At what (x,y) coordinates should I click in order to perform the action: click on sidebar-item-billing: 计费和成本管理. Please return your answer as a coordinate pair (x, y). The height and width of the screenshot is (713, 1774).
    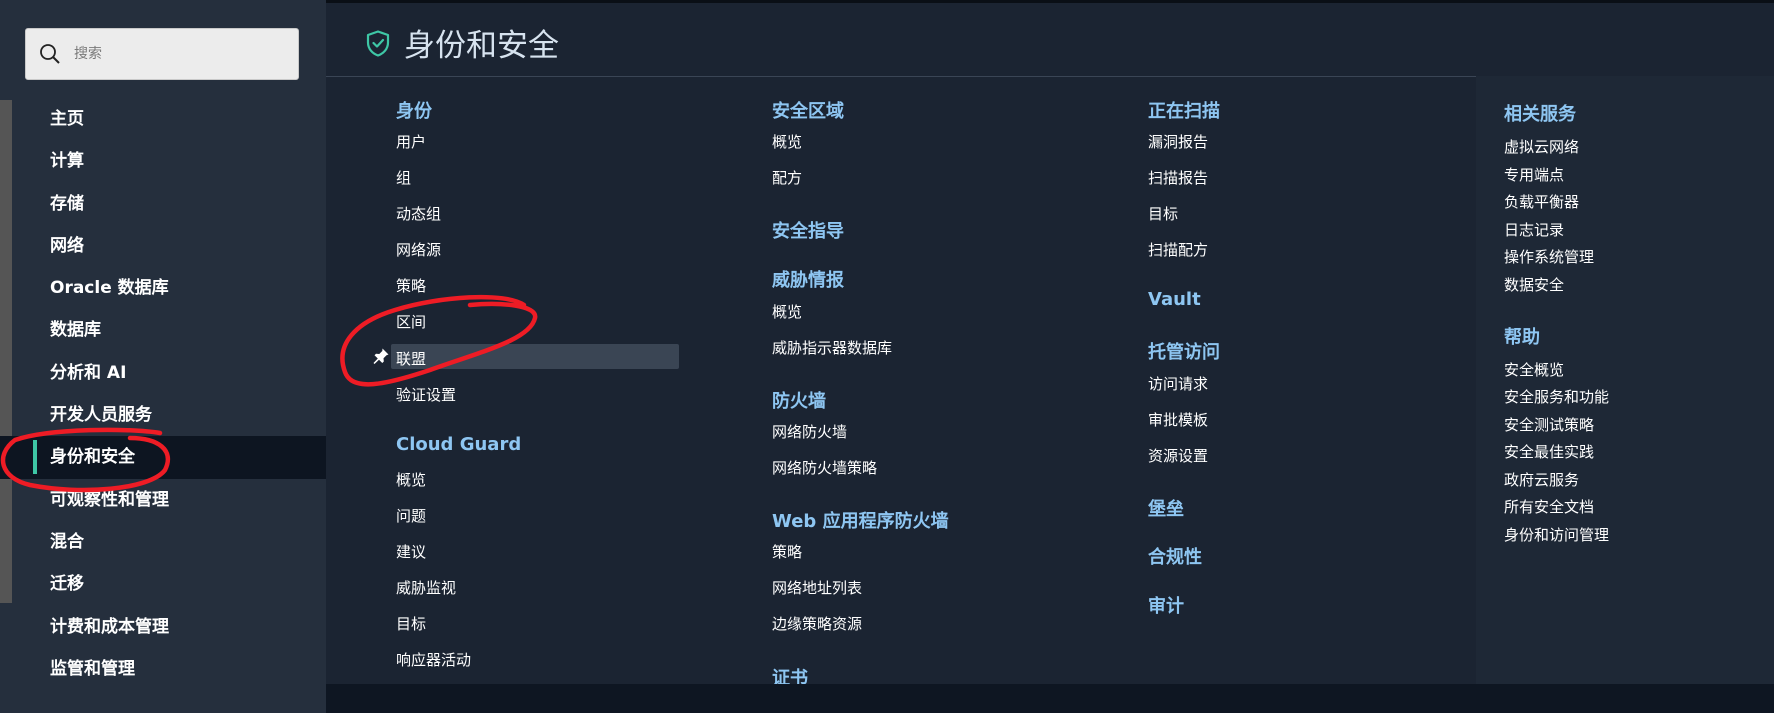
    Looking at the image, I should click on (163, 627).